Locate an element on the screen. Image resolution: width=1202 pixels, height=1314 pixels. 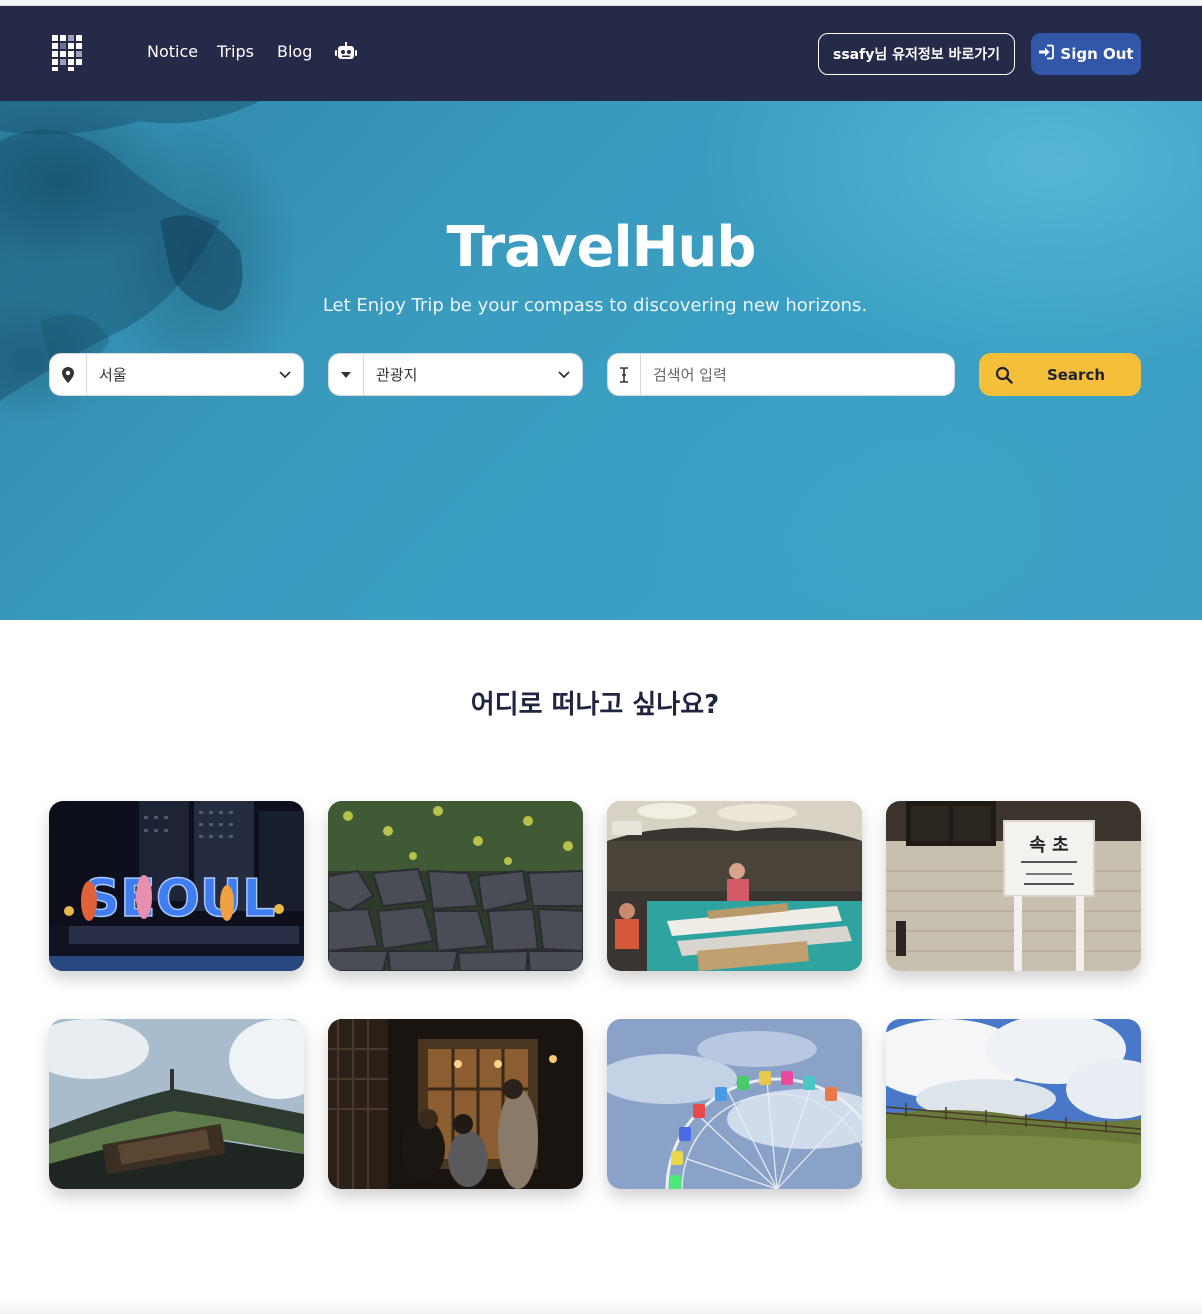
page-bottom-edge is located at coordinates (601, 1307).